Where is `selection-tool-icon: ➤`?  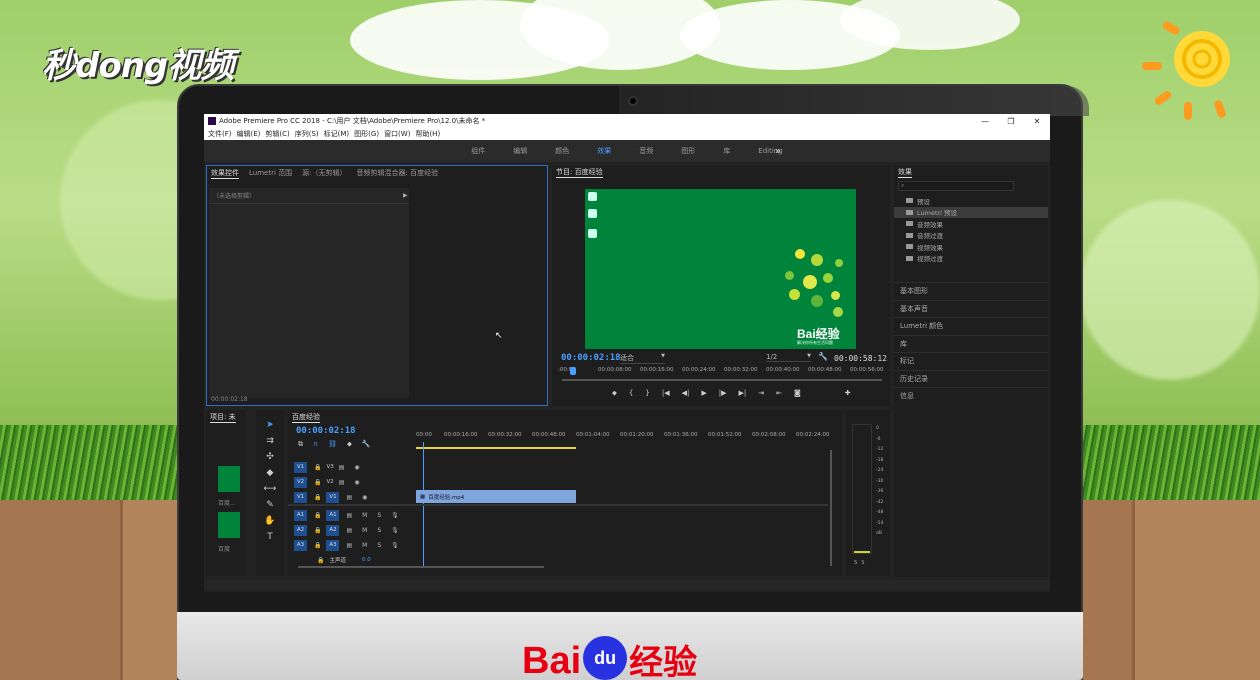
selection-tool-icon: ➤ is located at coordinates (270, 428).